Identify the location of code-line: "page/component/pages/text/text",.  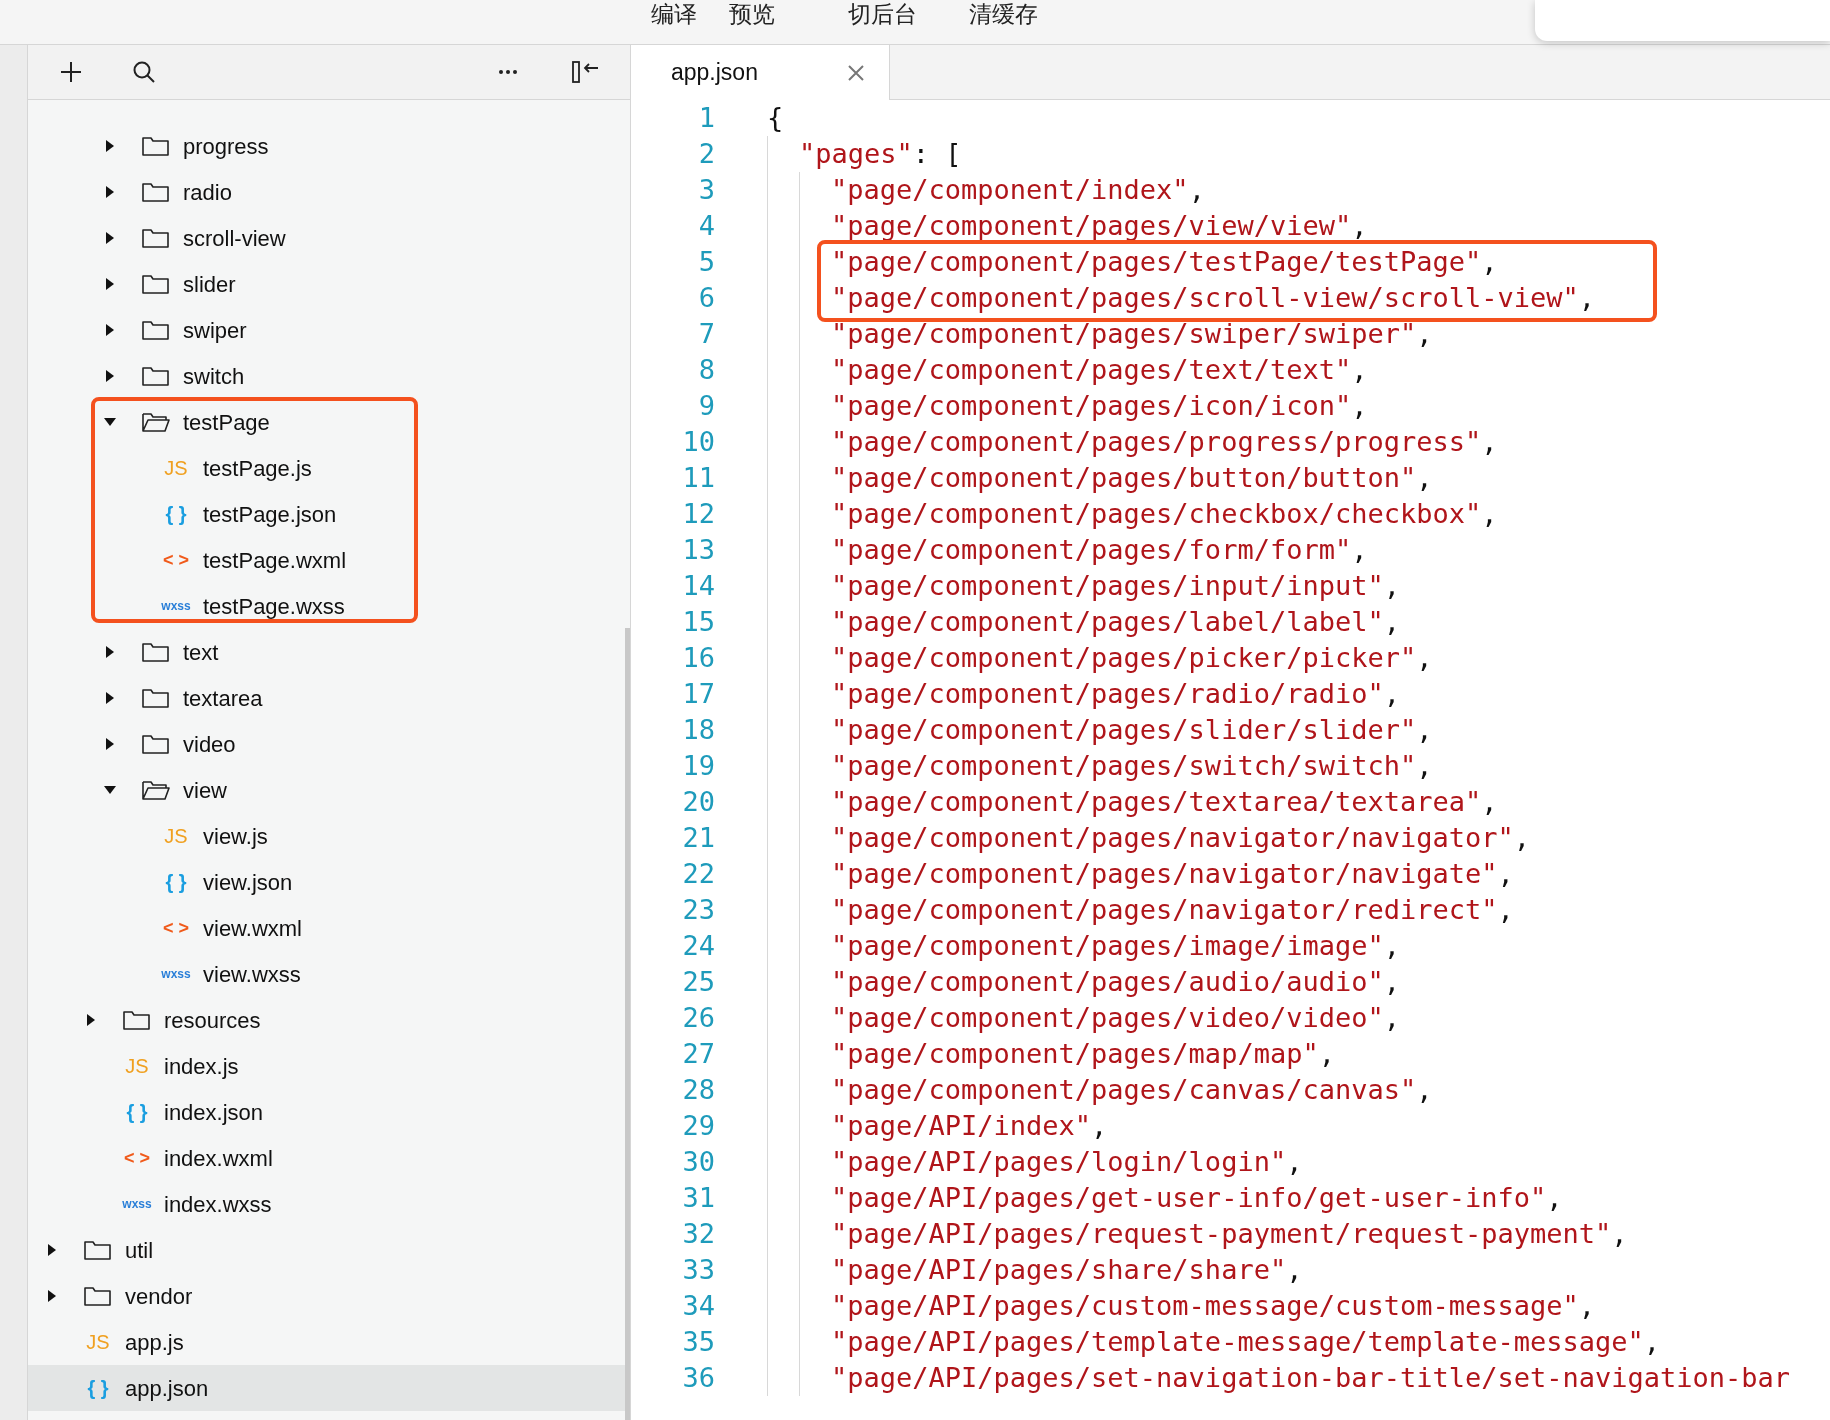
(1099, 370).